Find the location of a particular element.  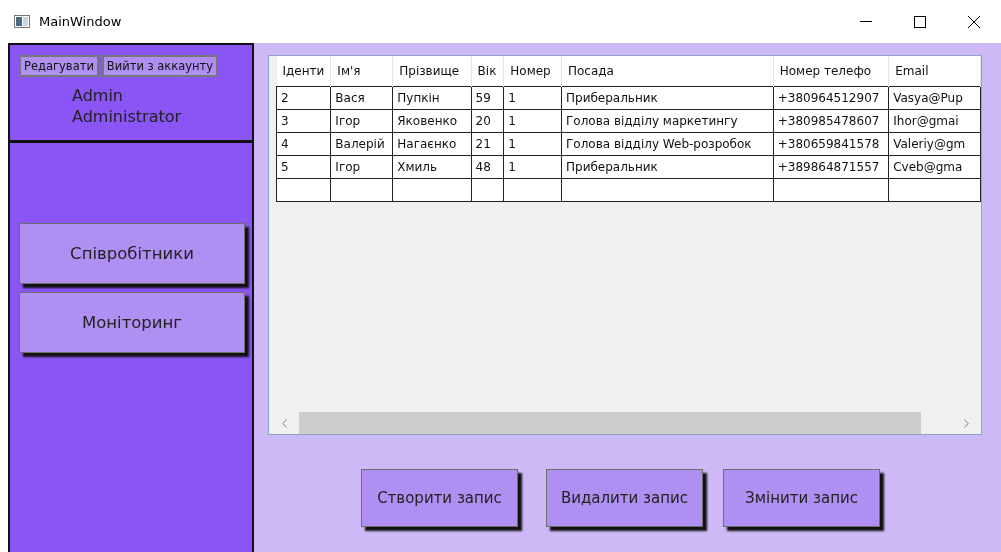

table-cell: +380964512907 is located at coordinates (831, 98).